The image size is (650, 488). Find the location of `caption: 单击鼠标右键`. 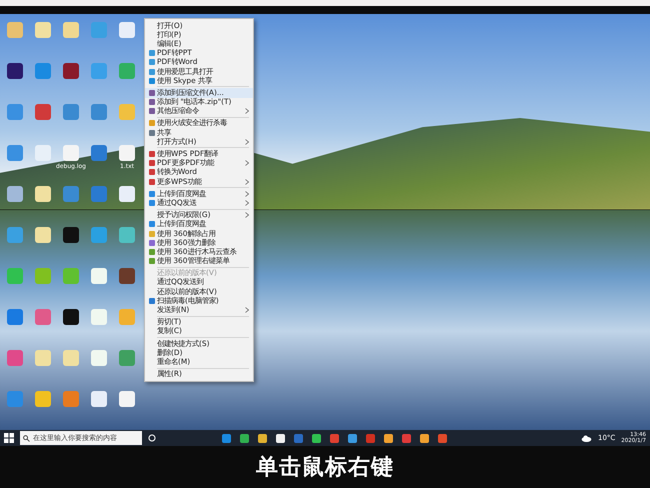

caption: 单击鼠标右键 is located at coordinates (325, 468).